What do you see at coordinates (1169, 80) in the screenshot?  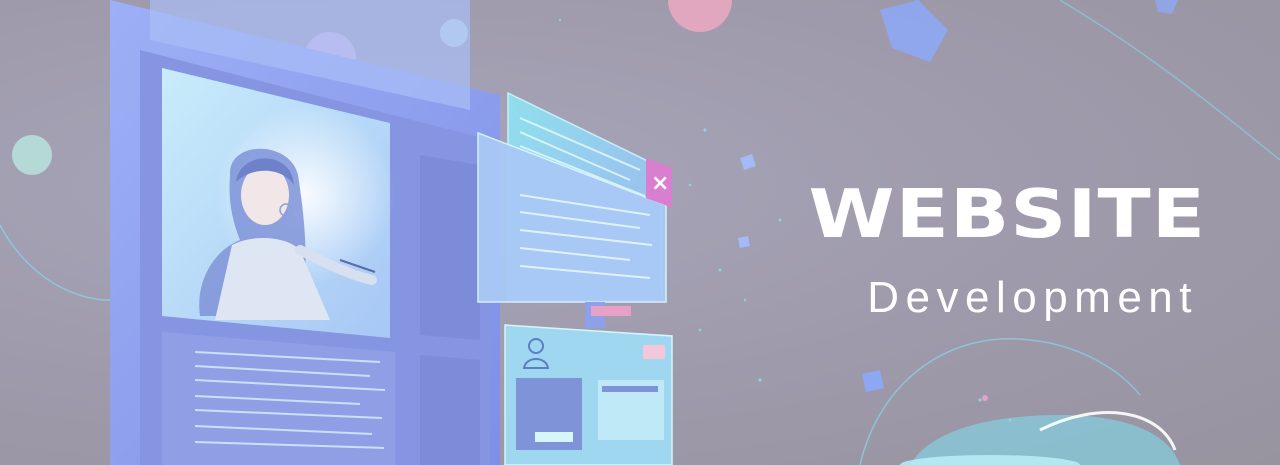 I see `orbit-line` at bounding box center [1169, 80].